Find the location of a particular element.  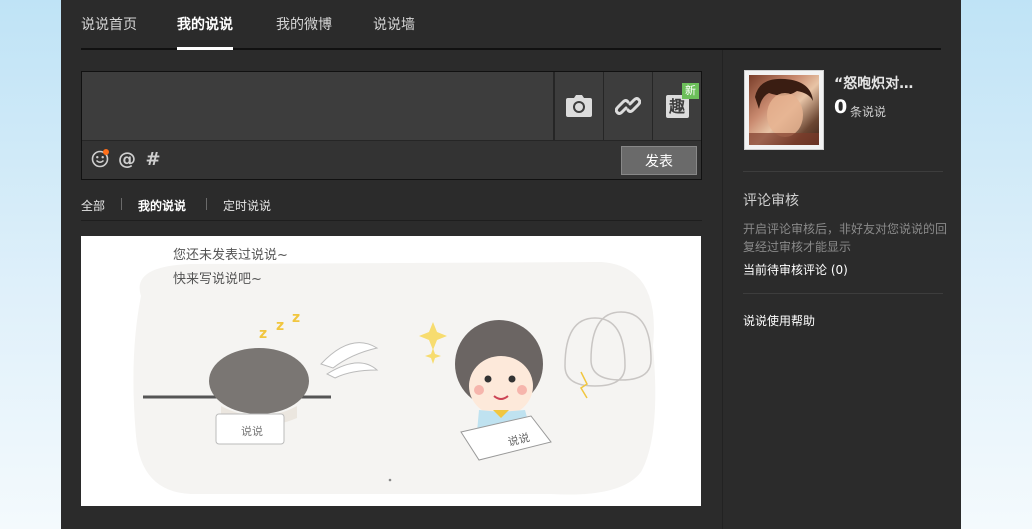

hashtag-button: # is located at coordinates (153, 160).